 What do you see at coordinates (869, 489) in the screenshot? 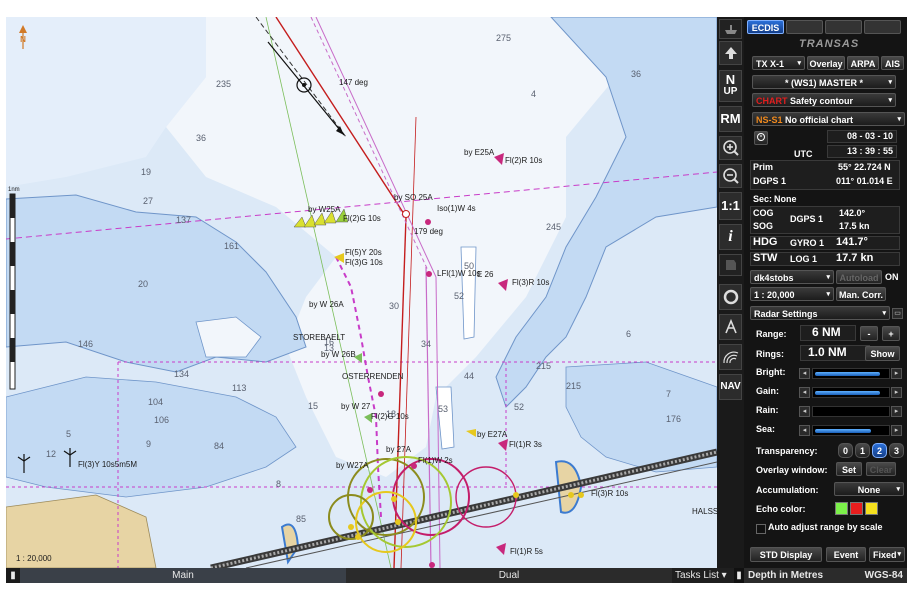
I see `accumulation-select: None ▾` at bounding box center [869, 489].